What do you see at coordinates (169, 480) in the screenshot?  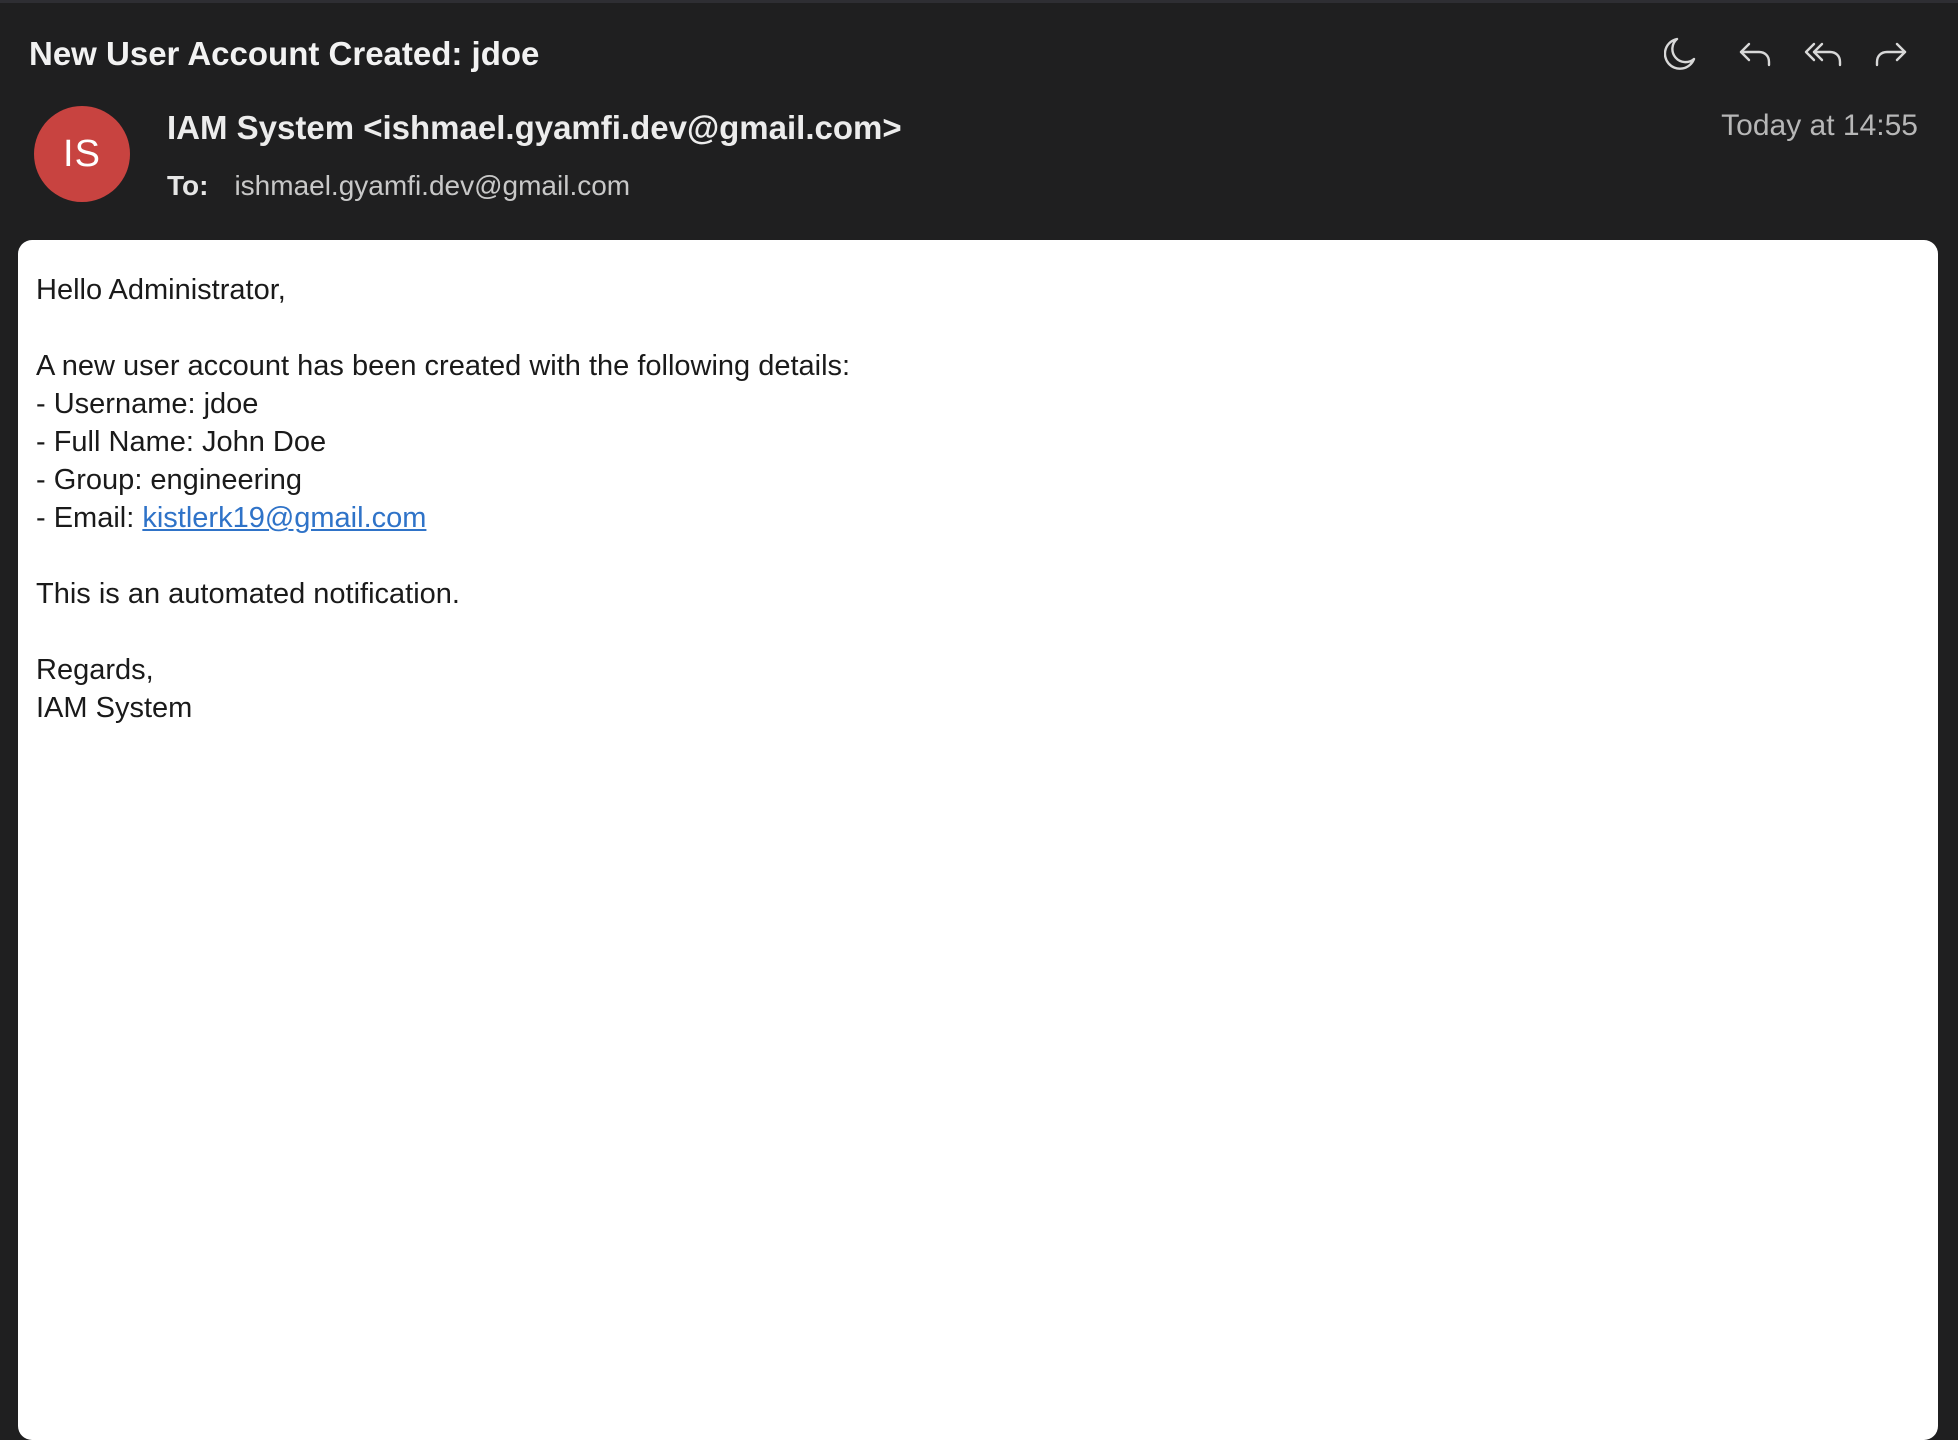 I see `group-detail: - Group: engineering` at bounding box center [169, 480].